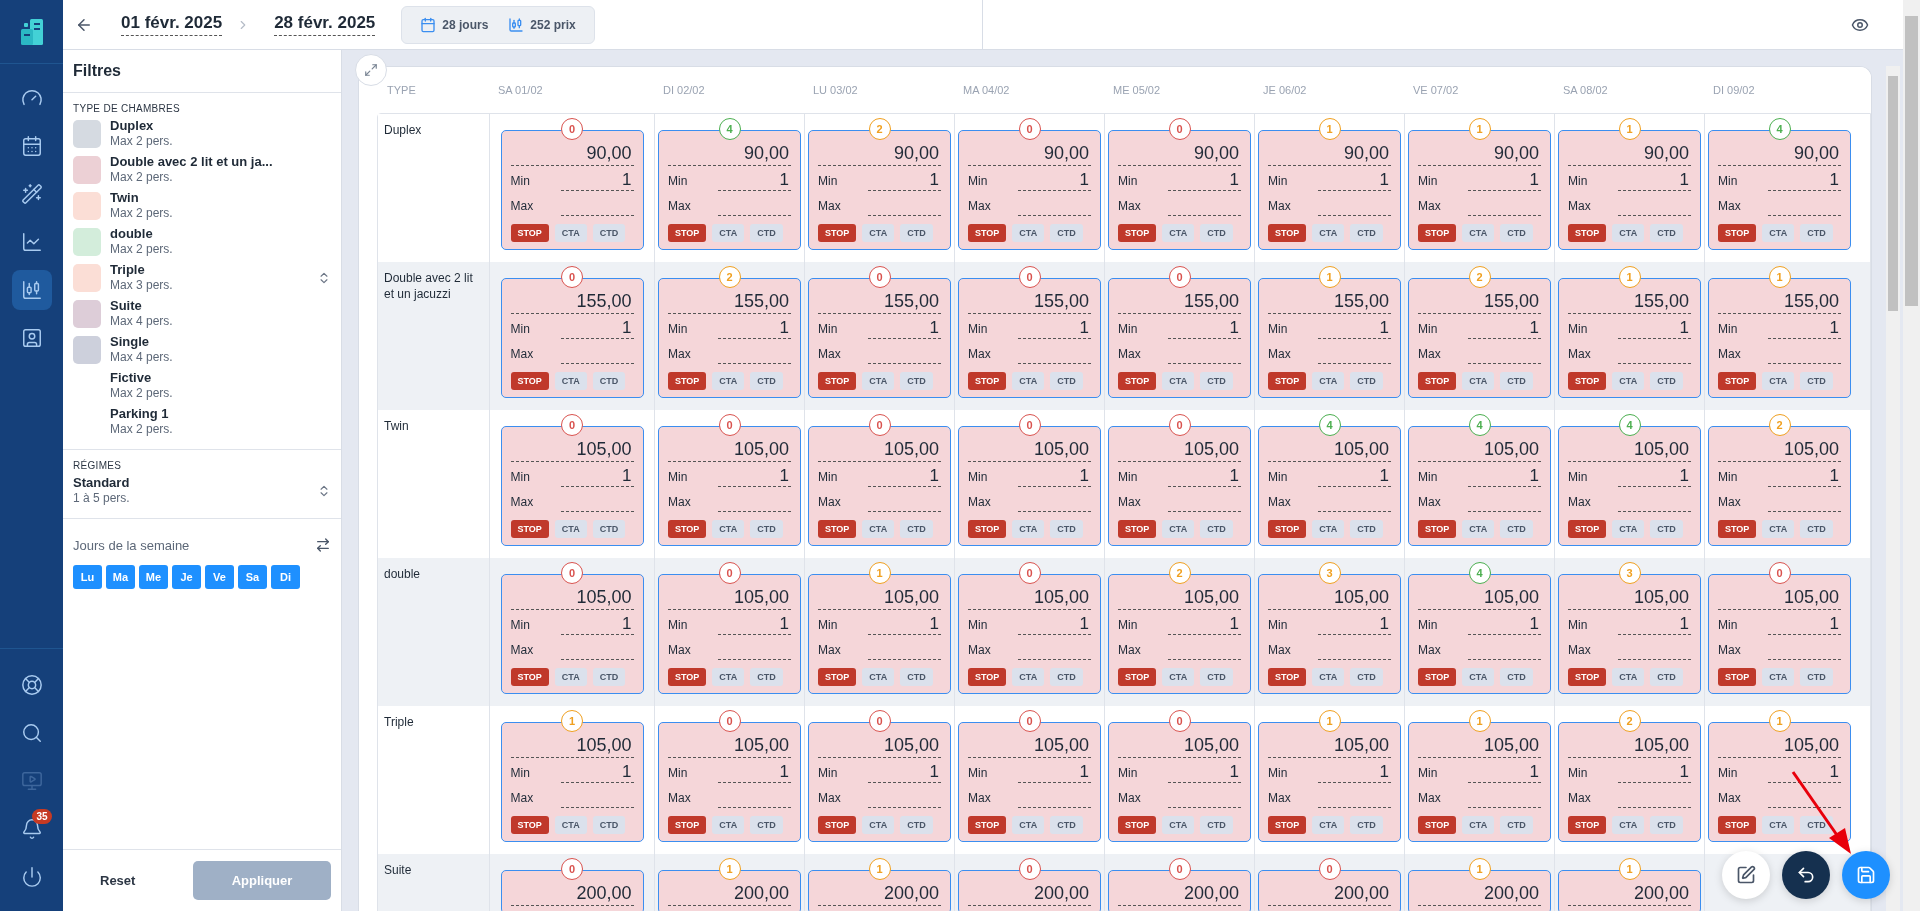 Image resolution: width=1920 pixels, height=911 pixels. I want to click on room-type-name: Fictive, so click(141, 378).